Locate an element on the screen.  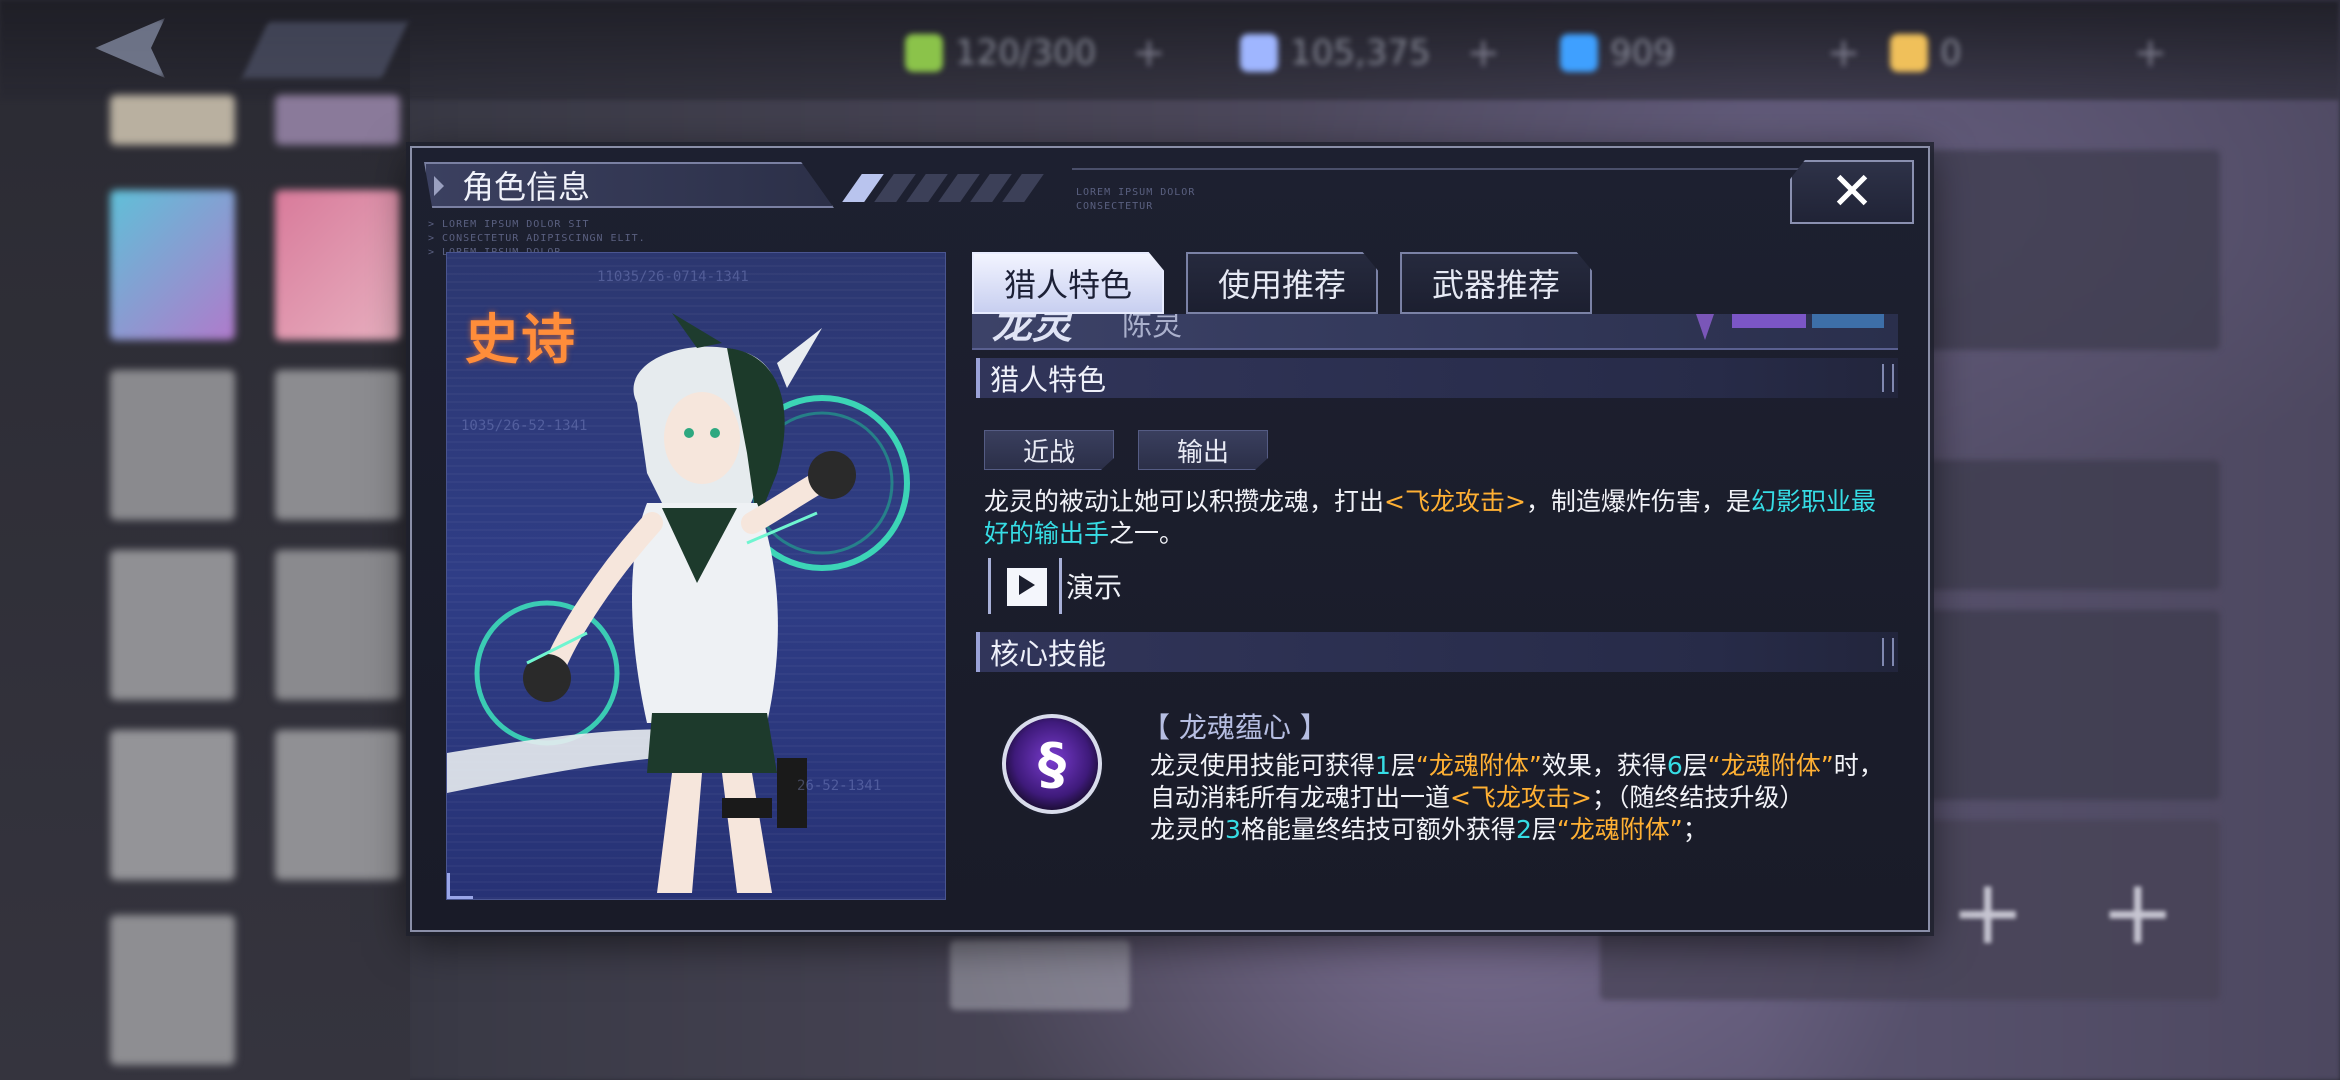
demo-button: 演示 is located at coordinates (1055, 586).